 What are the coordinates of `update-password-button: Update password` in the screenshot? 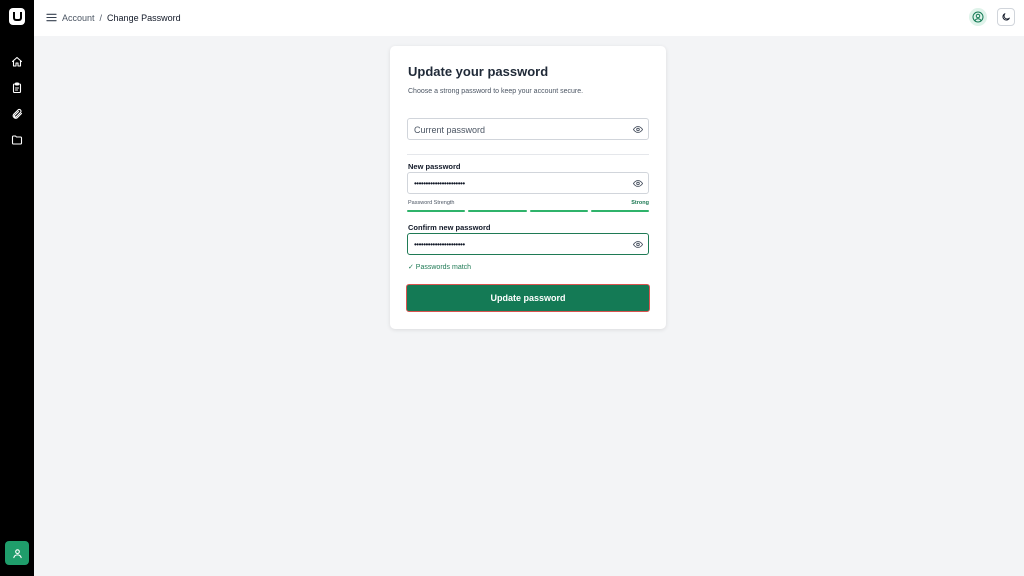 It's located at (528, 298).